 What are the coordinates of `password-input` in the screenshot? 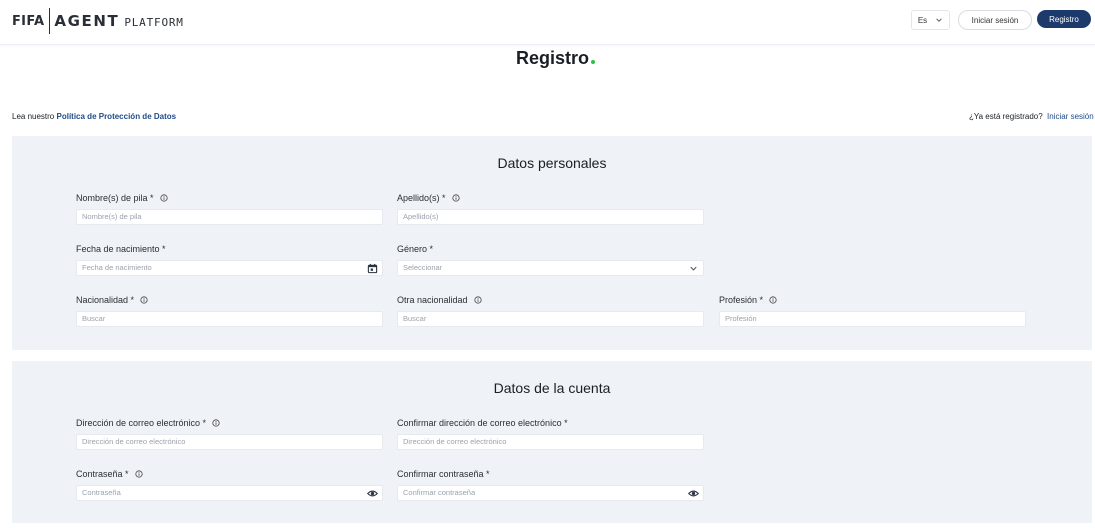 It's located at (222, 493).